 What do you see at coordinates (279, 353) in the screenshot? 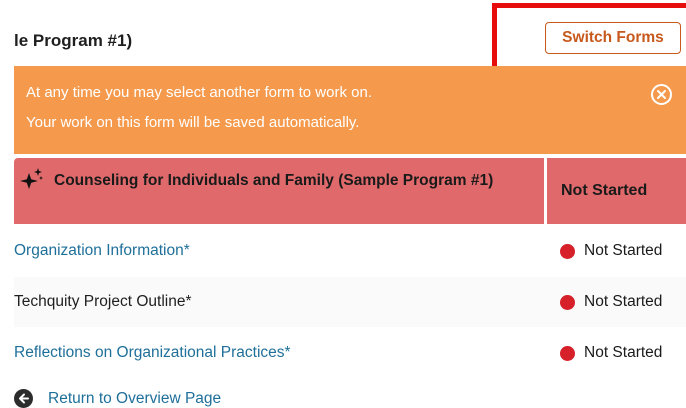
I see `section-link-reflections-on-organizational-practices: Reflections on Organizational Practices*` at bounding box center [279, 353].